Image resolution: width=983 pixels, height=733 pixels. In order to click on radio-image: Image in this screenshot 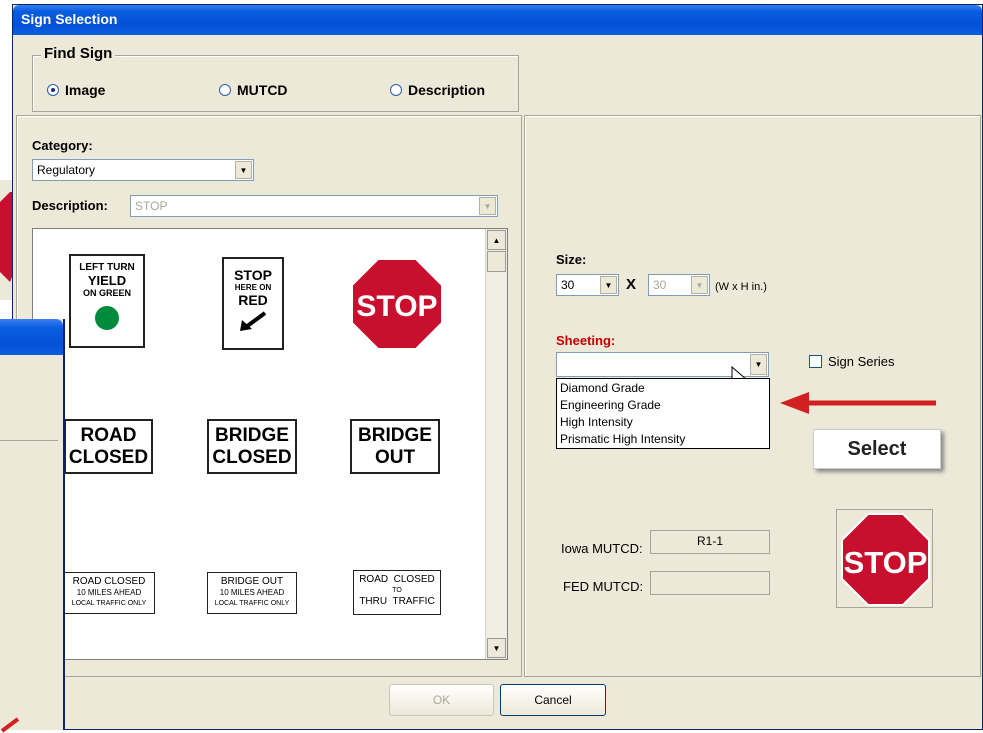, I will do `click(76, 90)`.